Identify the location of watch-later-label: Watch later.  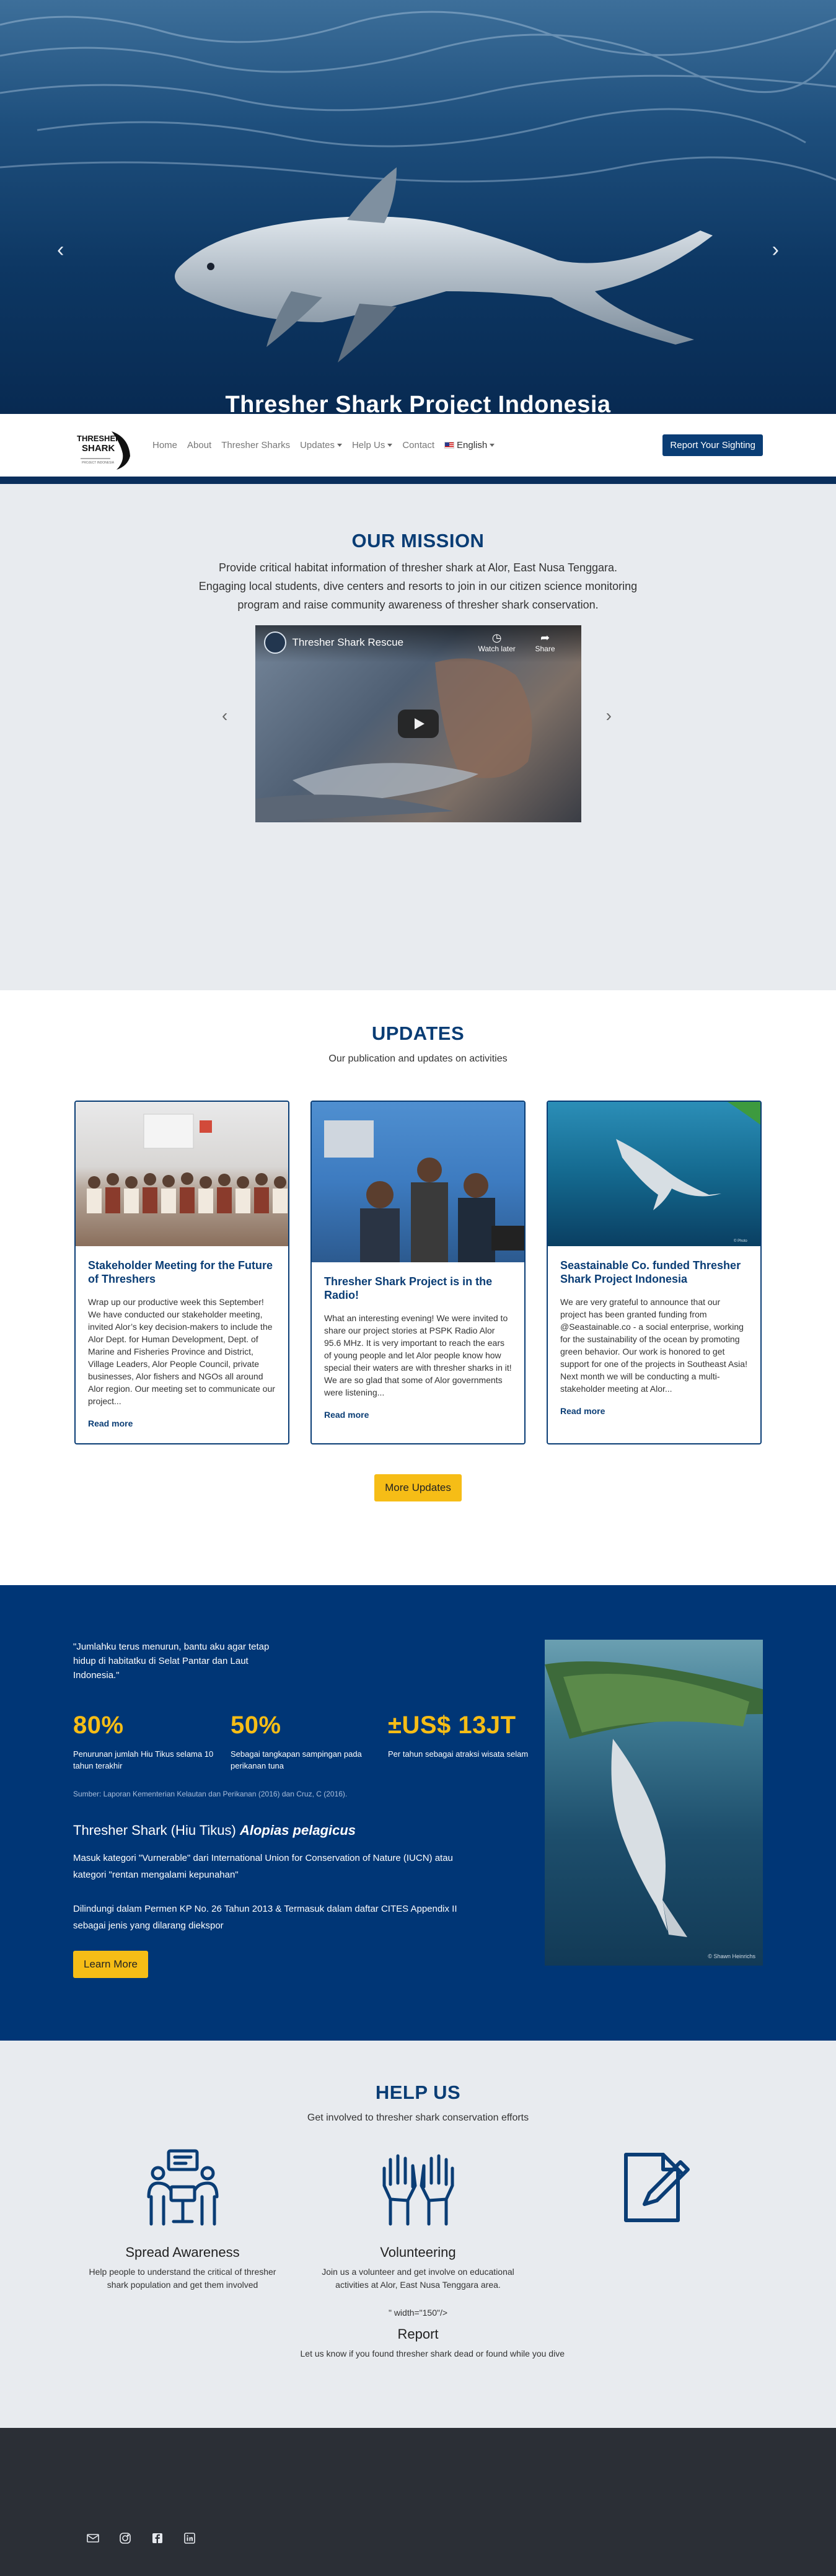
(497, 648).